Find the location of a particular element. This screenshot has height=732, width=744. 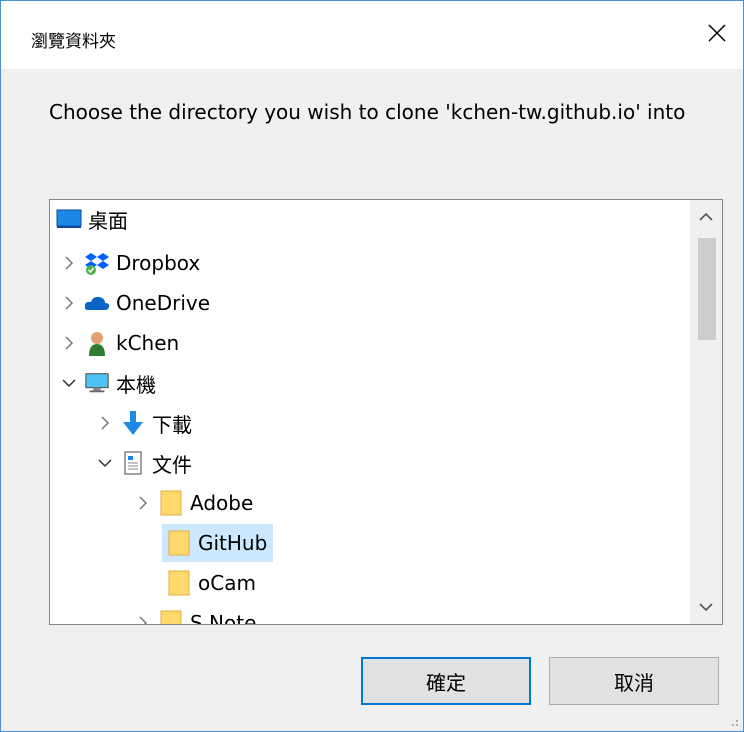

tree-item-label: OneDrive is located at coordinates (163, 303).